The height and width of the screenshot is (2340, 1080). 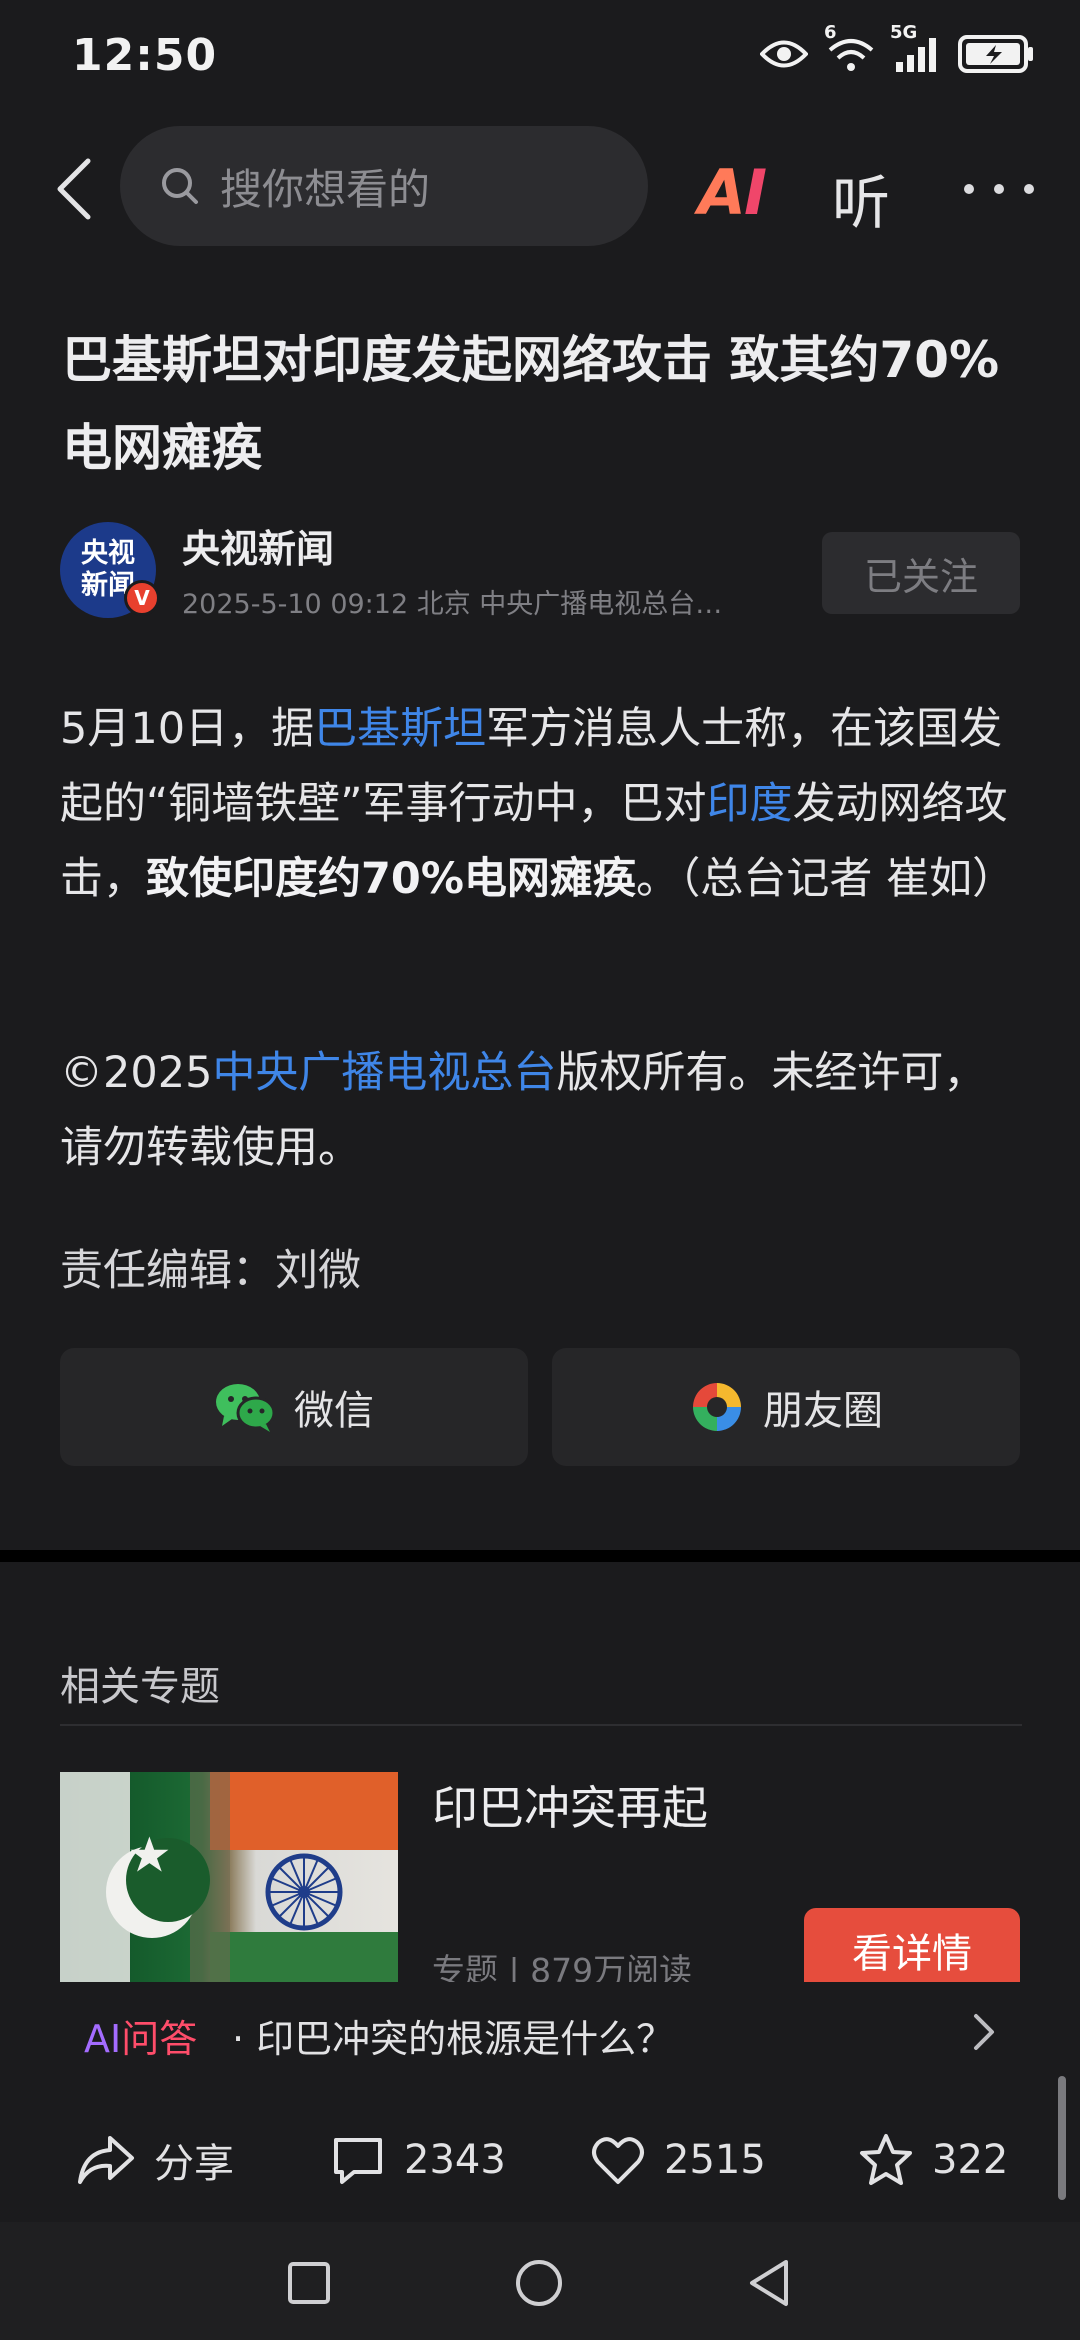 What do you see at coordinates (358, 2161) in the screenshot?
I see `comment-icon` at bounding box center [358, 2161].